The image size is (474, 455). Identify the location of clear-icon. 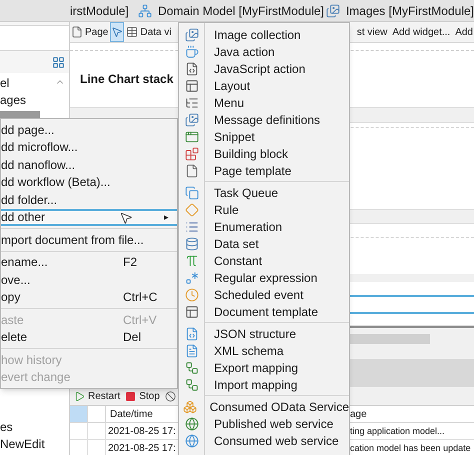
(170, 396).